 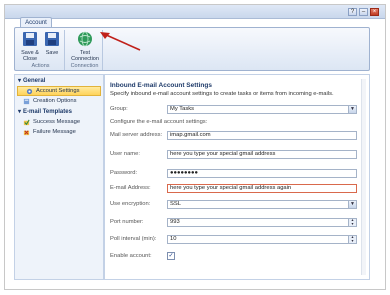 I want to click on user-input: here you type your special gmail address, so click(x=262, y=154).